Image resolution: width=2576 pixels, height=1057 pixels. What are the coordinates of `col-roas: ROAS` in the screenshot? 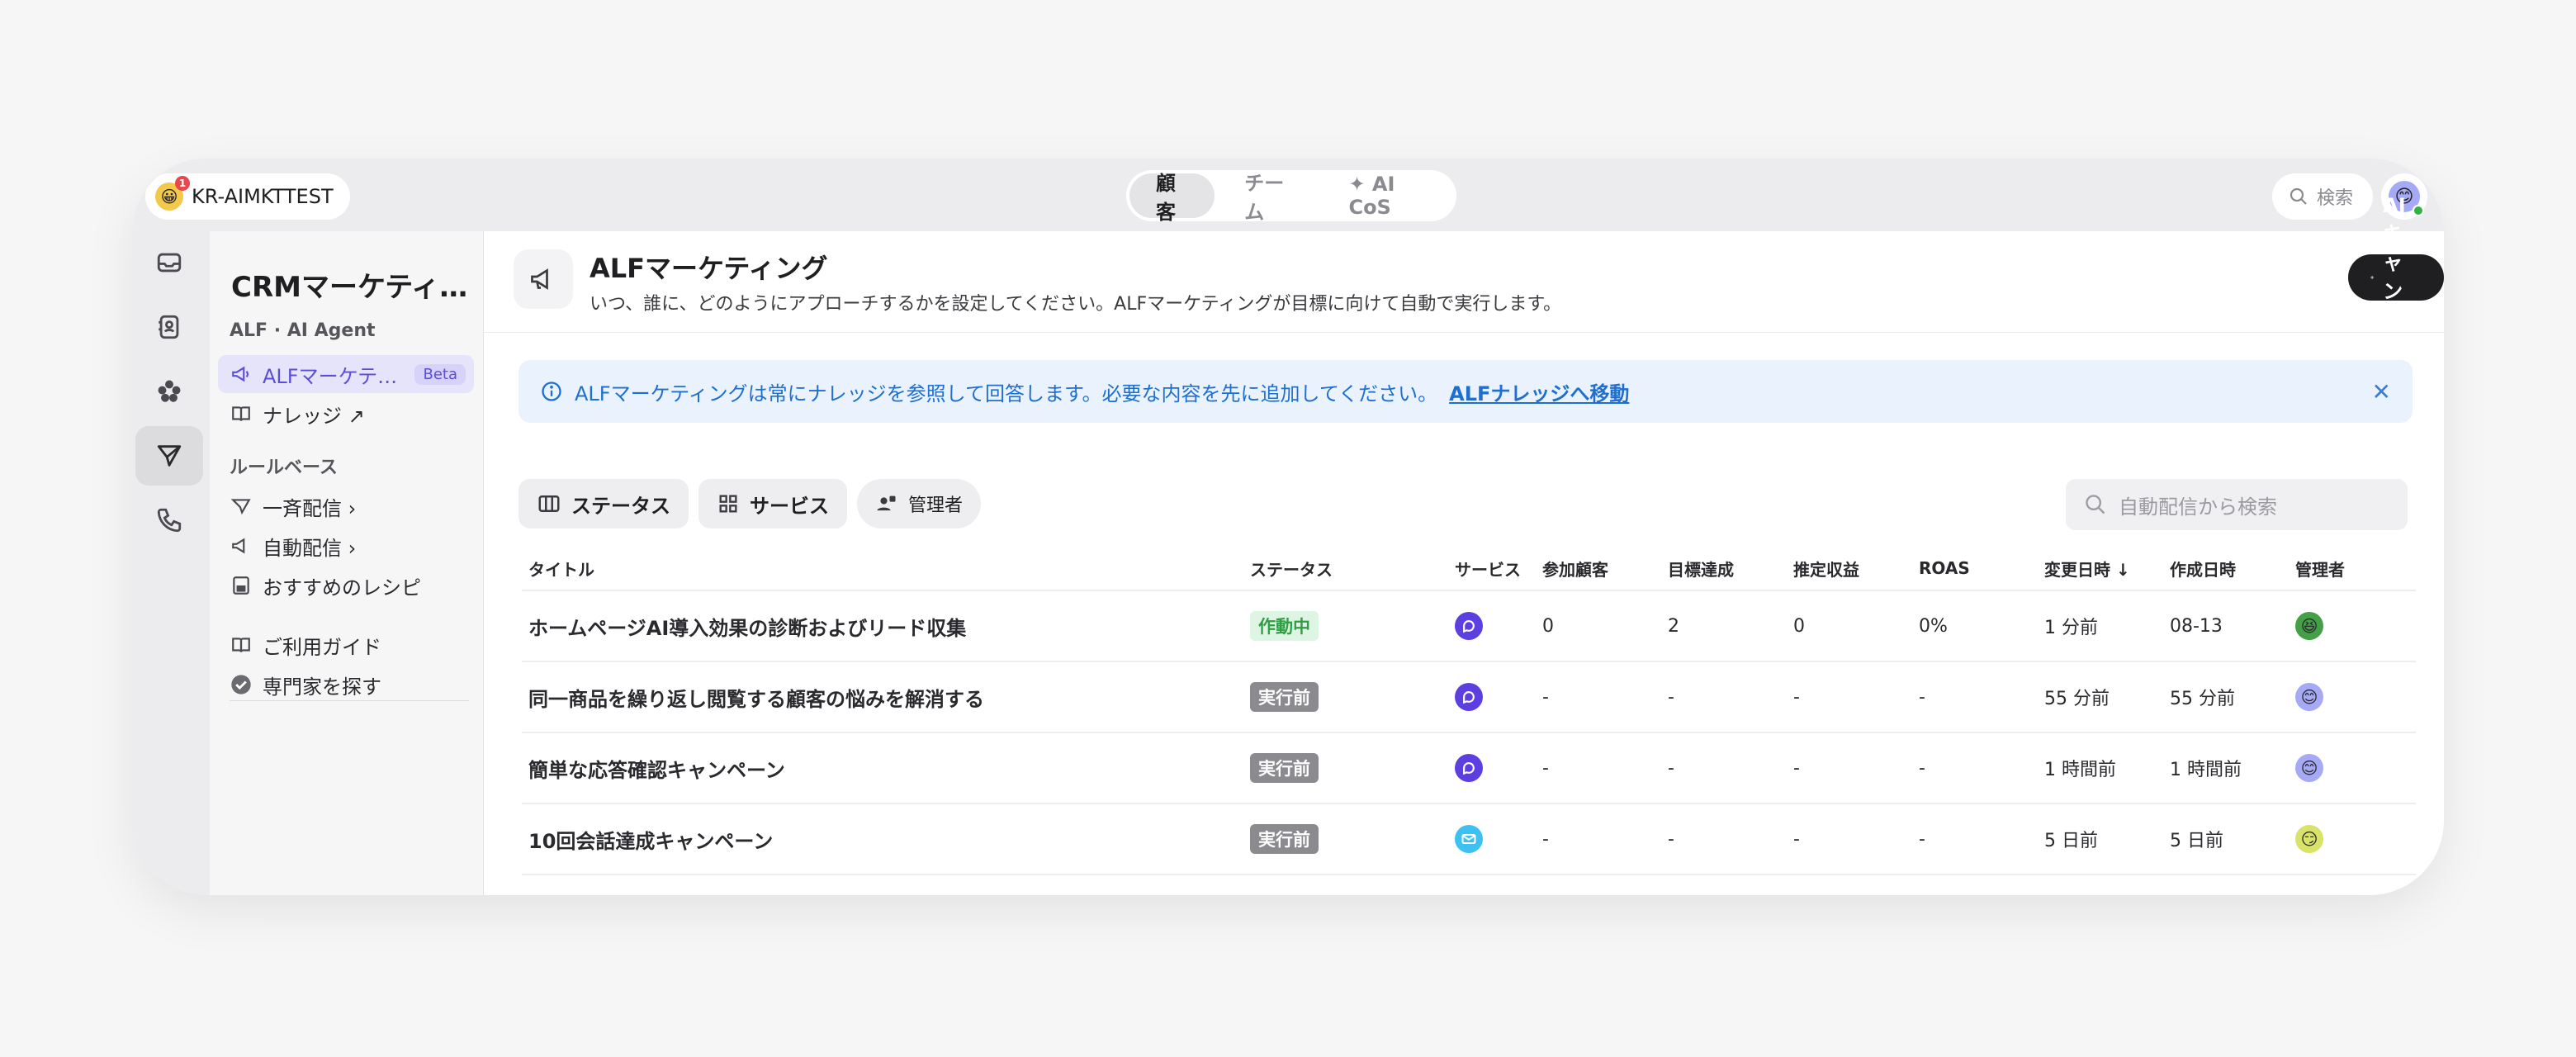 It's located at (1944, 568).